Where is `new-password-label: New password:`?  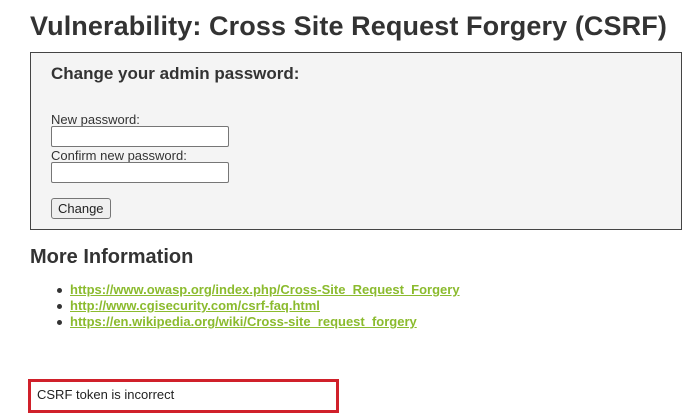 new-password-label: New password: is located at coordinates (95, 119).